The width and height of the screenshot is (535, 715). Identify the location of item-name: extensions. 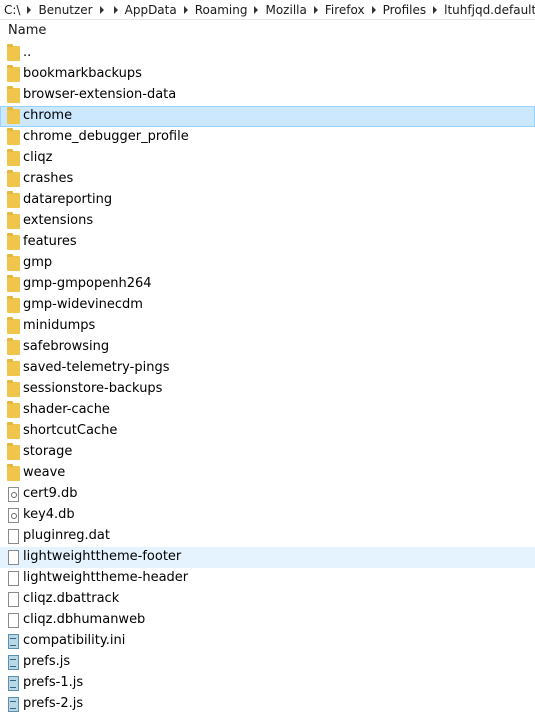
(58, 220).